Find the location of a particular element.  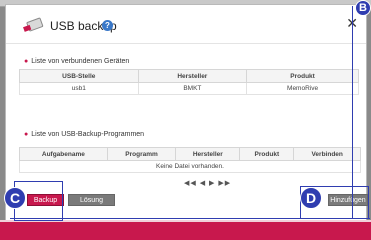

annotation-marker-c: C is located at coordinates (15, 198).